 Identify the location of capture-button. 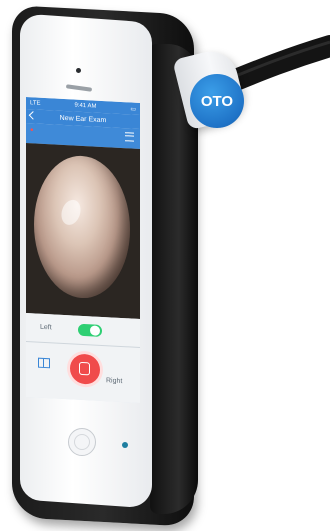
(85, 369).